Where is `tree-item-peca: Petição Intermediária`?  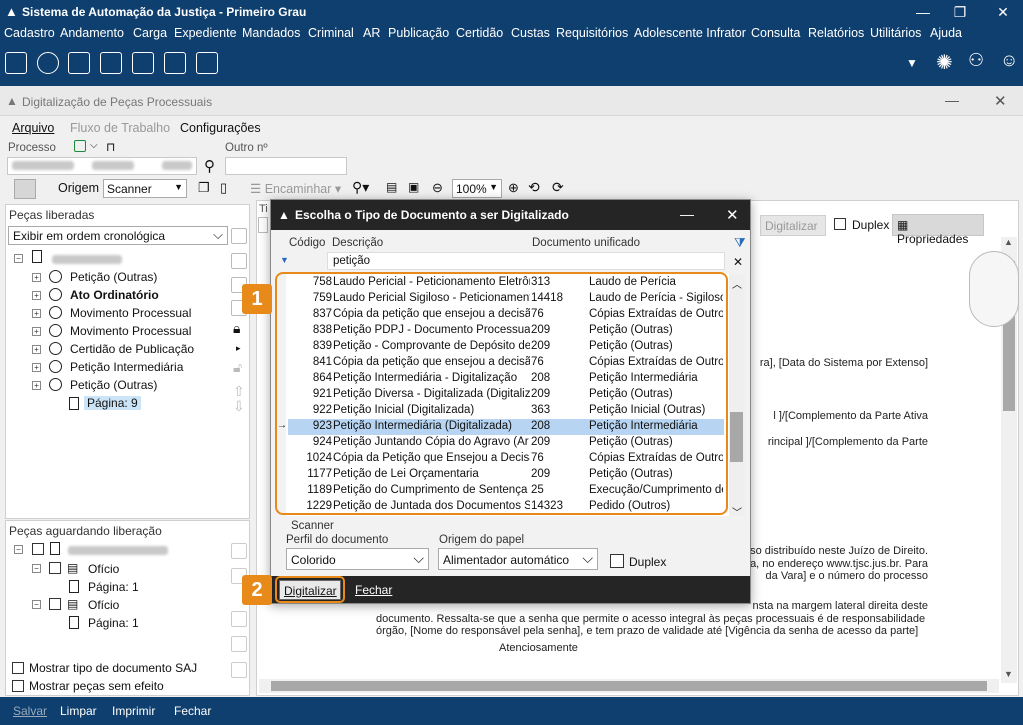
tree-item-peca: Petição Intermediária is located at coordinates (126, 367).